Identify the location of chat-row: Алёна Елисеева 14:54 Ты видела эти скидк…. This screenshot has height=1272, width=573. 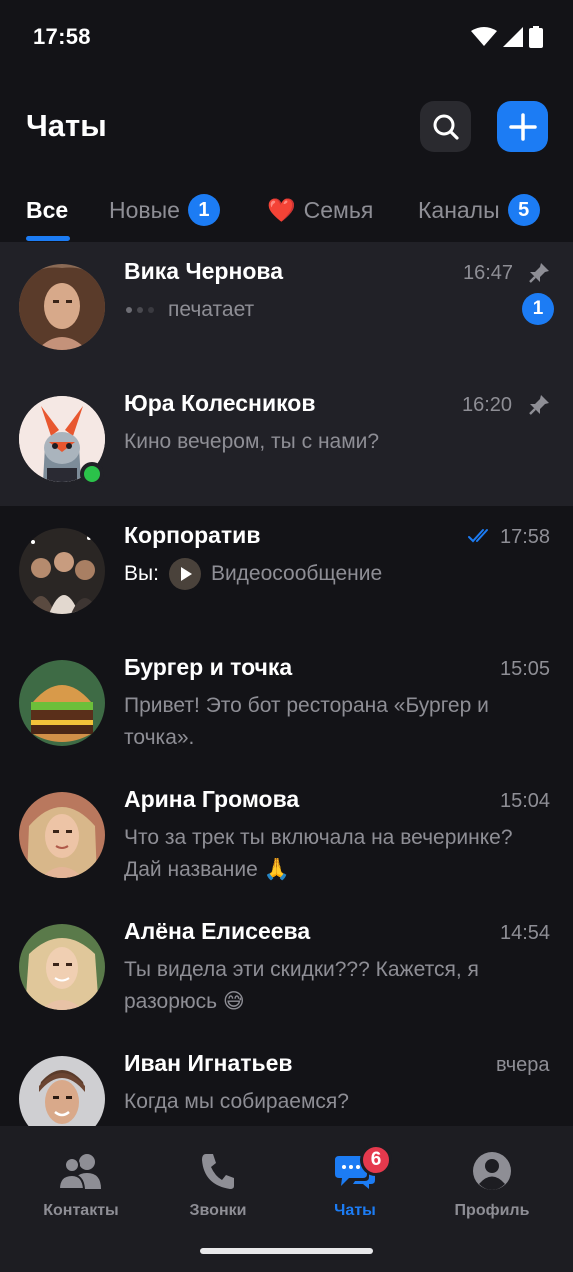
(286, 968).